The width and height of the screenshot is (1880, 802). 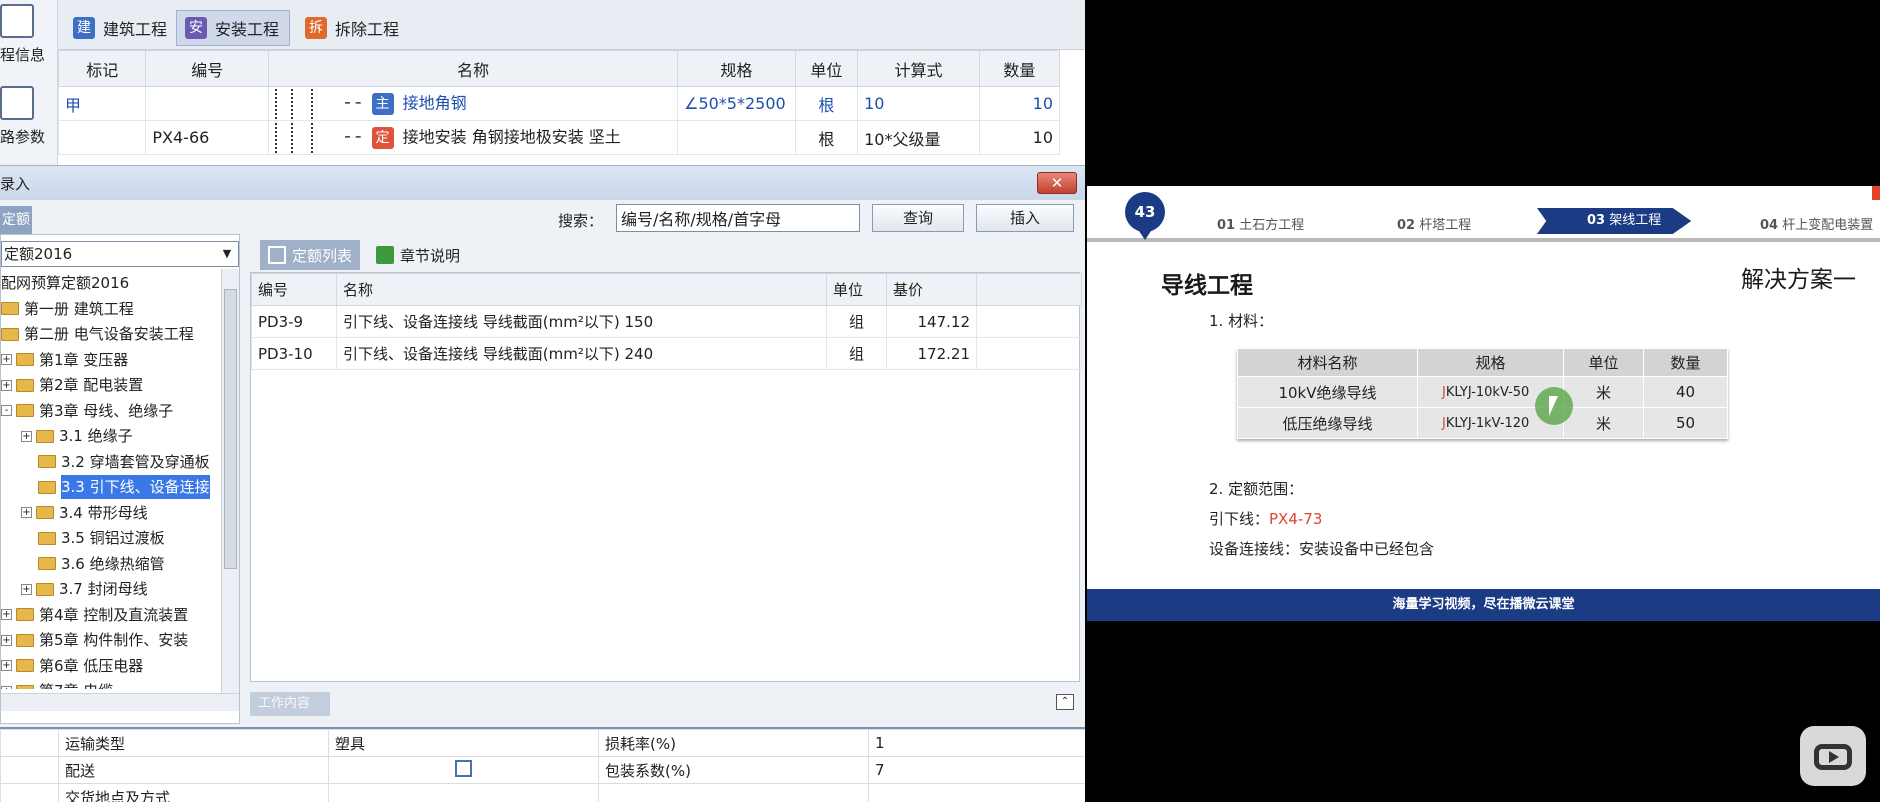 I want to click on delivery-checkbox, so click(x=463, y=768).